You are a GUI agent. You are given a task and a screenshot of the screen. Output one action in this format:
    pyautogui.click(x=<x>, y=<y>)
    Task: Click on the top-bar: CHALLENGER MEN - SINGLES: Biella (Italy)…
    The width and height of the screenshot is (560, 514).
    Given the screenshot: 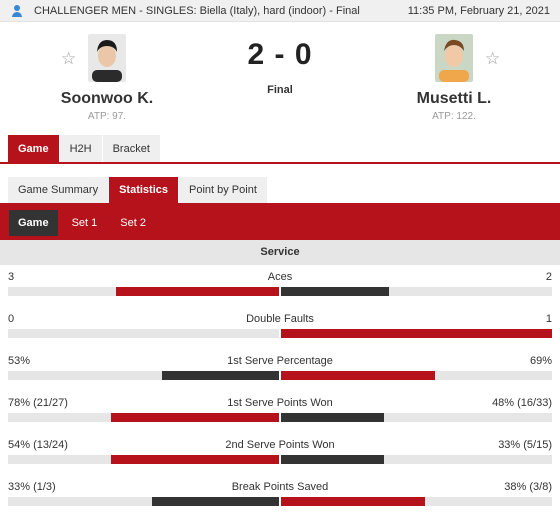 What is the action you would take?
    pyautogui.click(x=280, y=11)
    